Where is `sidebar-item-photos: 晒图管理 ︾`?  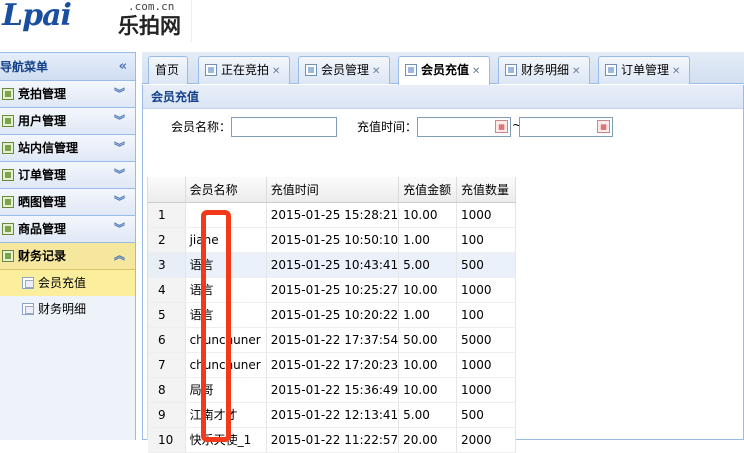 sidebar-item-photos: 晒图管理 ︾ is located at coordinates (67, 202).